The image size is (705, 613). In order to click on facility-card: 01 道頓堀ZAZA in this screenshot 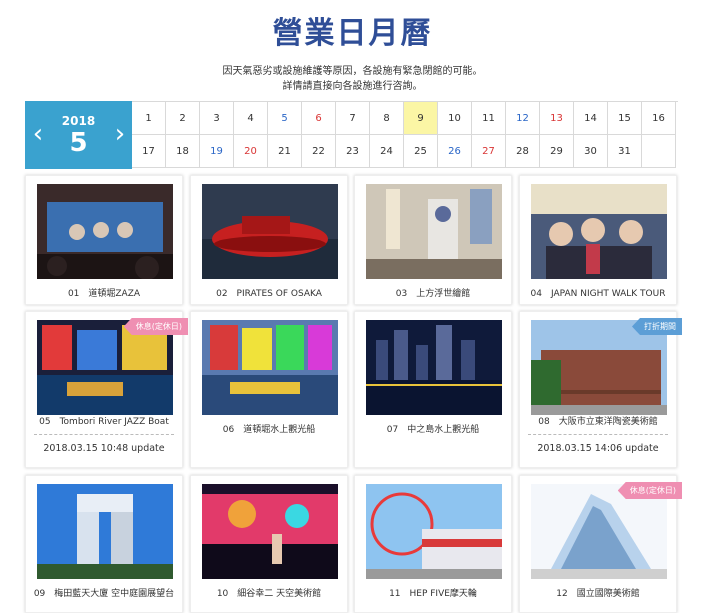, I will do `click(104, 240)`.